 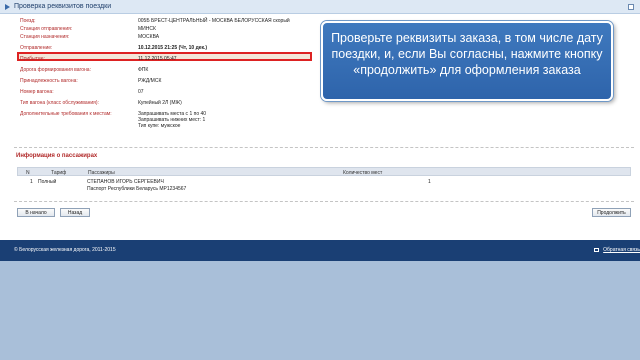 I want to click on detail-label: Дорога формирования вагона:, so click(x=55, y=70).